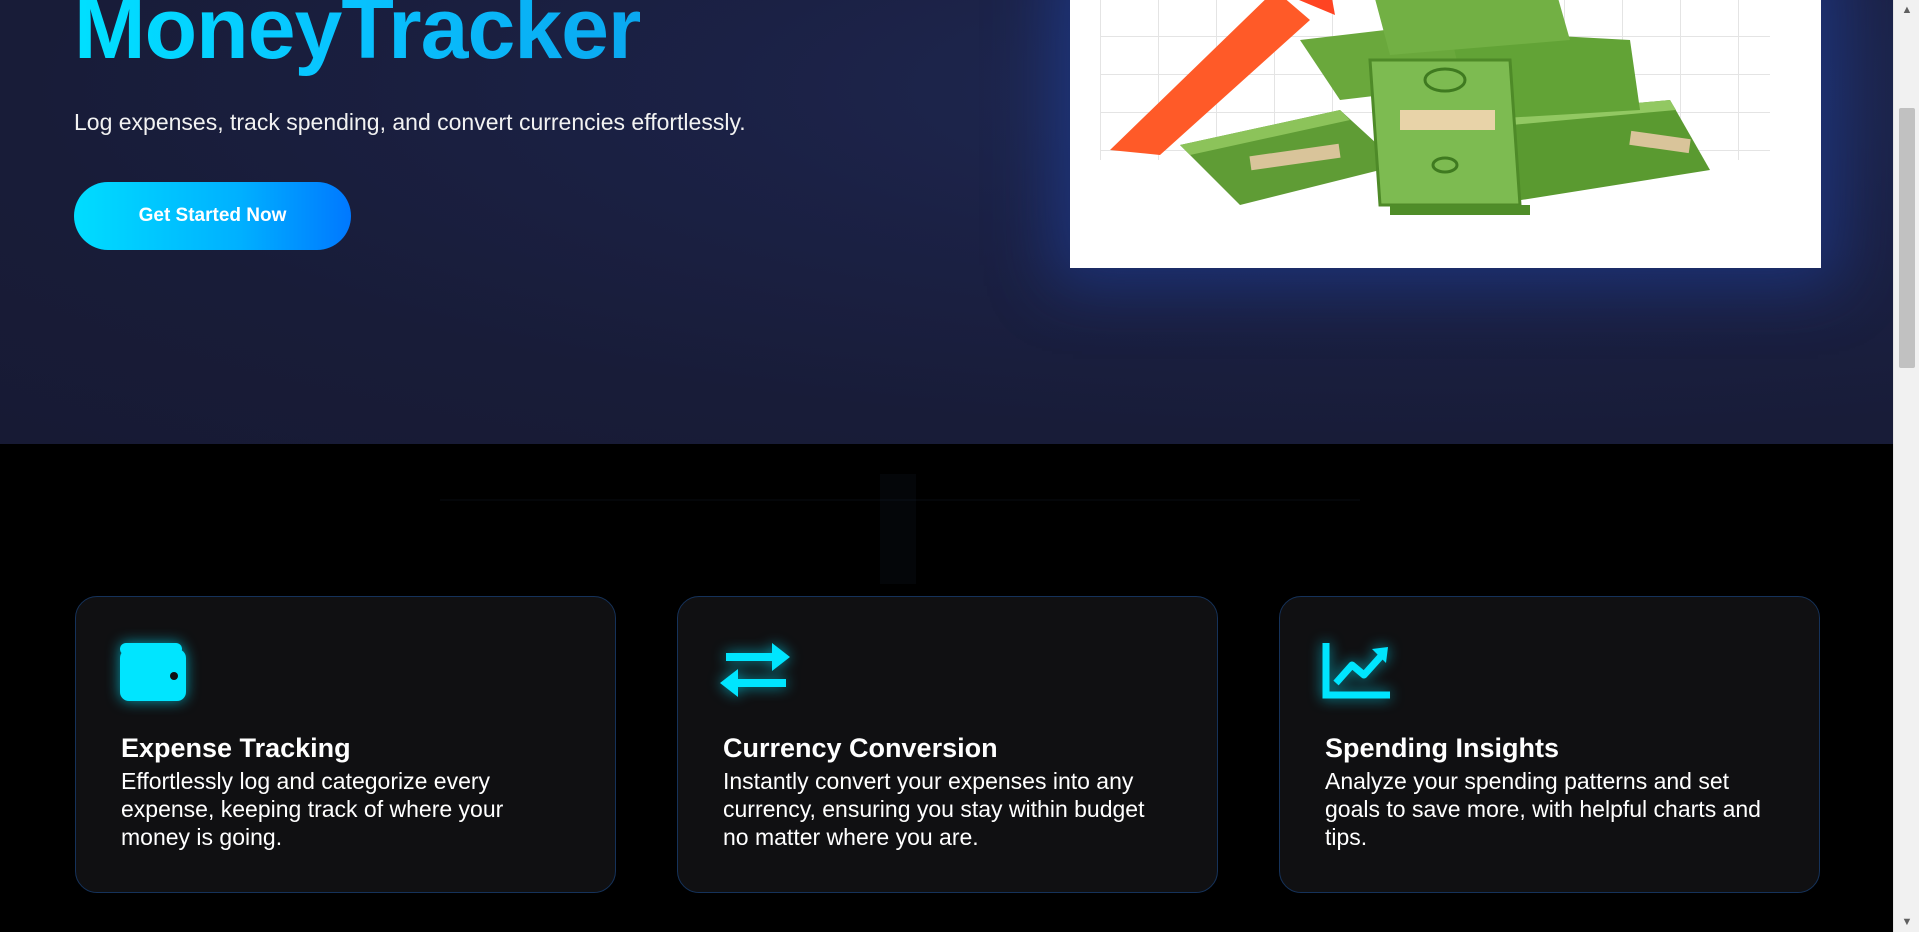 Image resolution: width=1919 pixels, height=932 pixels. Describe the element at coordinates (898, 529) in the screenshot. I see `background-line` at that location.